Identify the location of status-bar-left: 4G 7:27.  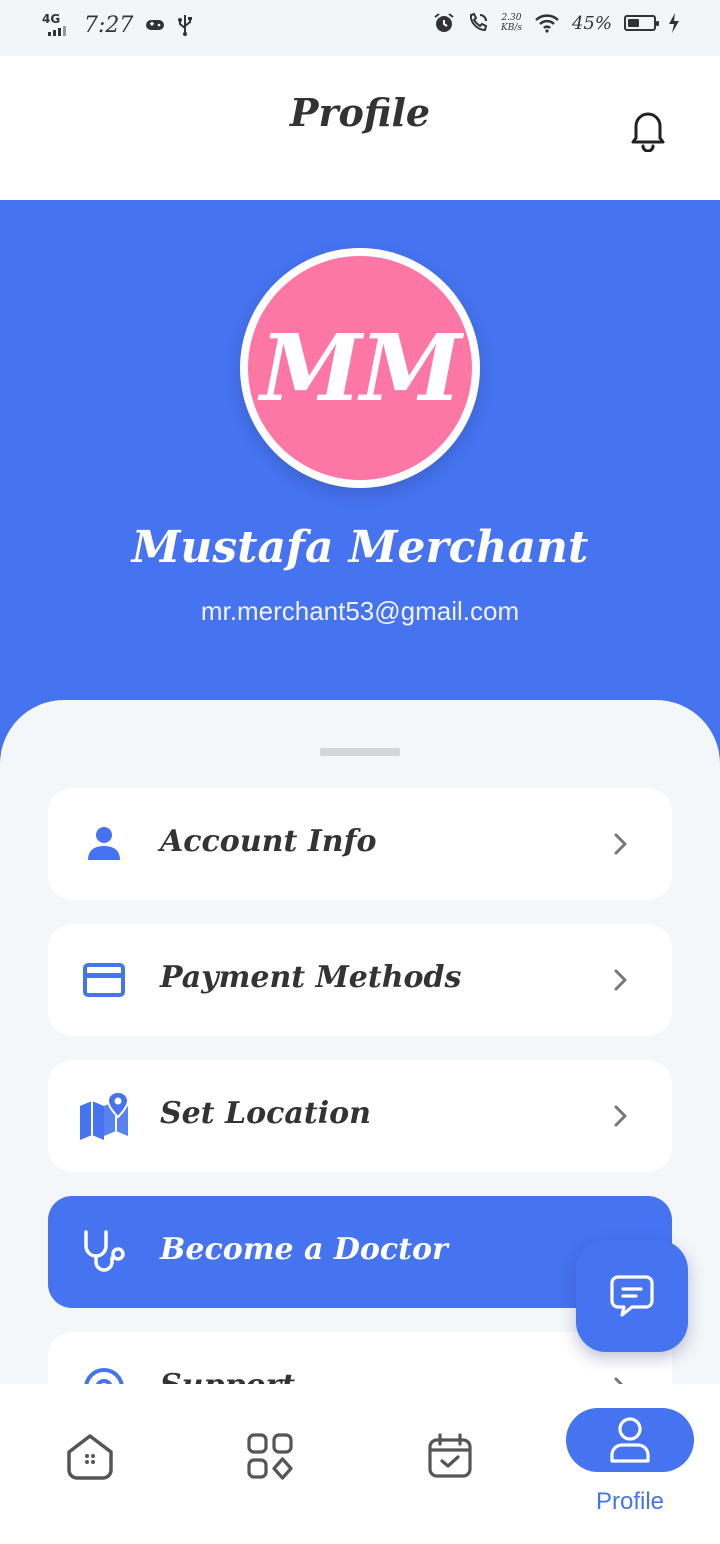
(117, 25).